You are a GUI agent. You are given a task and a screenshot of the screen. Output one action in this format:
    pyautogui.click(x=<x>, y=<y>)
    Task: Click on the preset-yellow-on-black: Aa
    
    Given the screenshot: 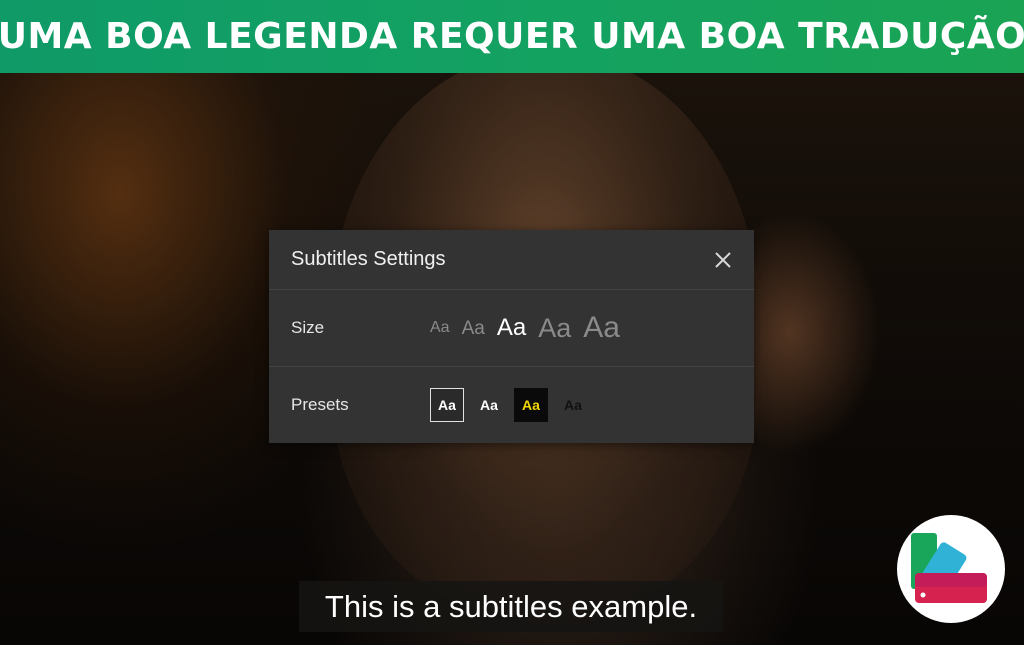 What is the action you would take?
    pyautogui.click(x=531, y=405)
    